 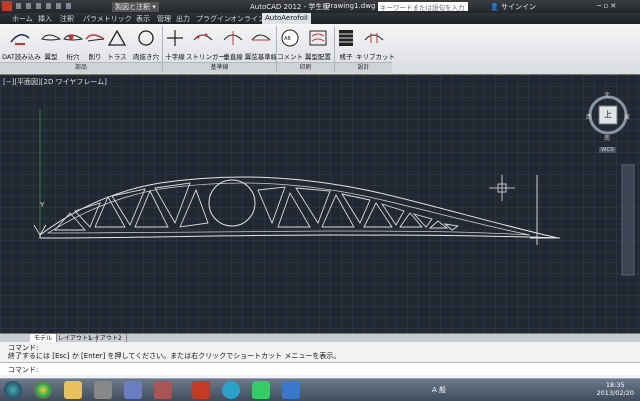 I want to click on media-icon, so click(x=231, y=390).